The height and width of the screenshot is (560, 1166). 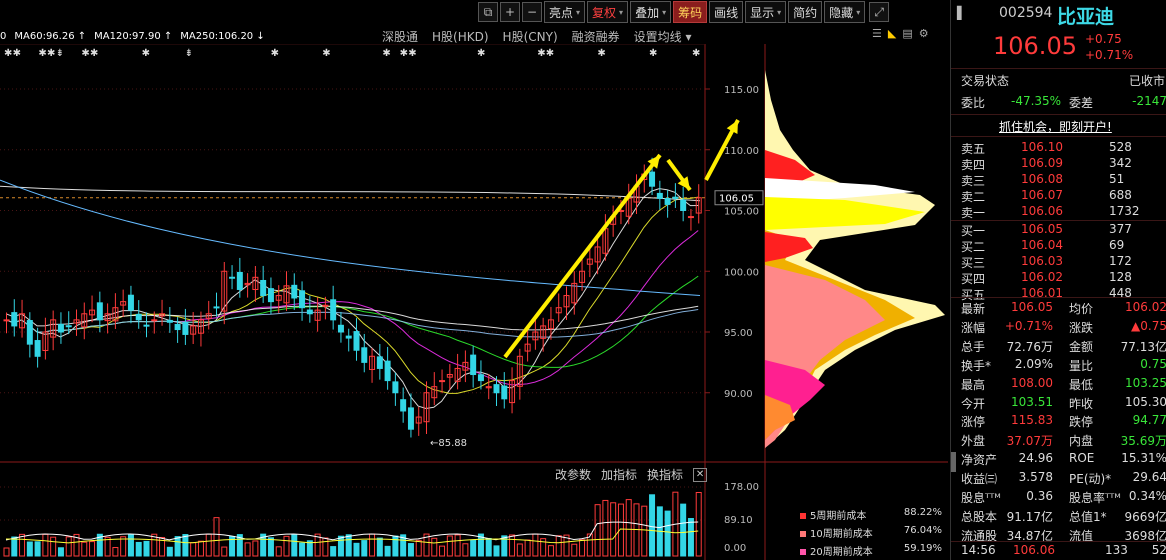 What do you see at coordinates (619, 474) in the screenshot?
I see `add-indicator-button: 加指标` at bounding box center [619, 474].